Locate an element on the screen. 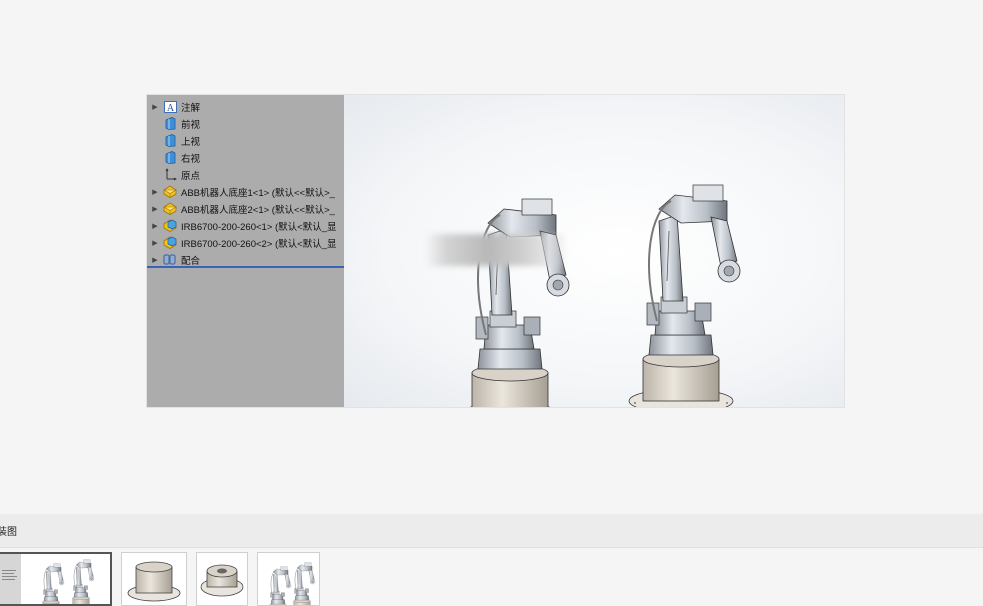 The width and height of the screenshot is (983, 606). tree-item-irb6700-2: ▶ IRB6700-200-260<2> (默认<默认_显 is located at coordinates (245, 242).